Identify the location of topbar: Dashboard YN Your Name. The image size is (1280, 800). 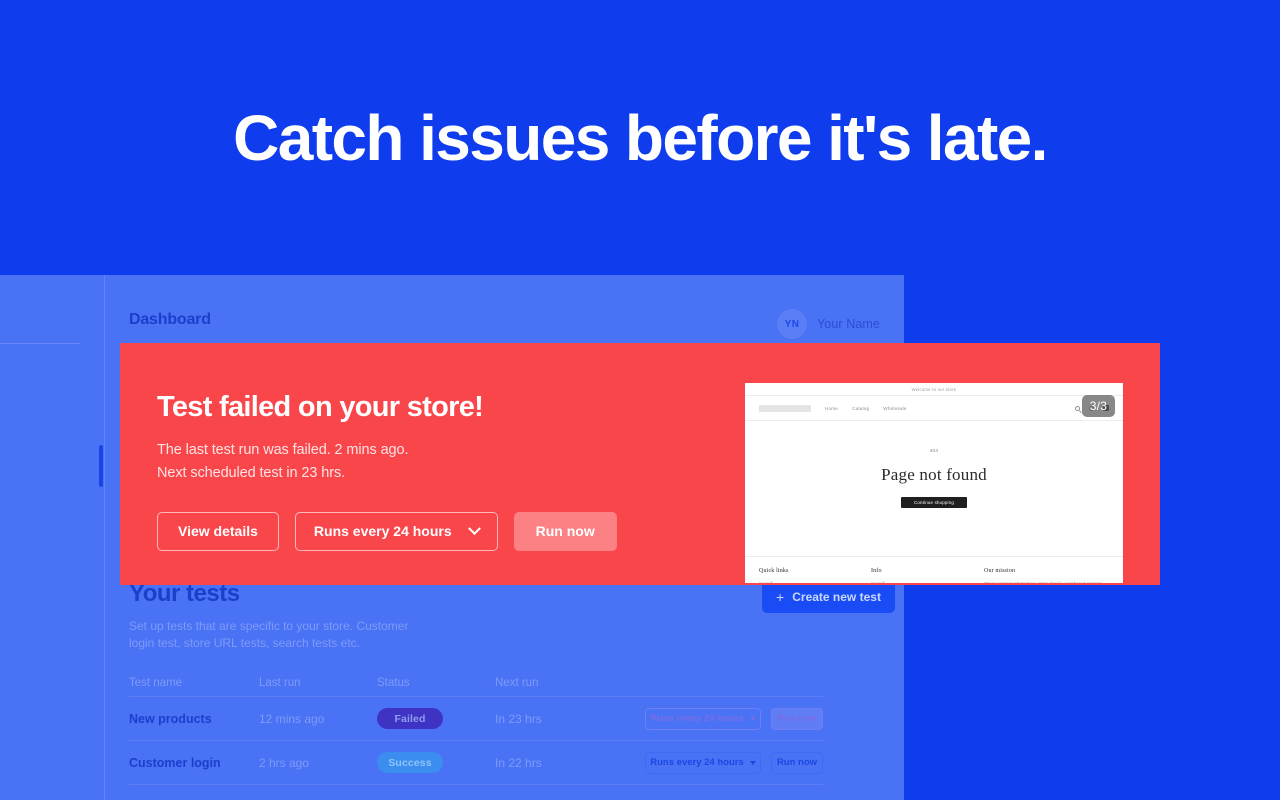
(504, 312).